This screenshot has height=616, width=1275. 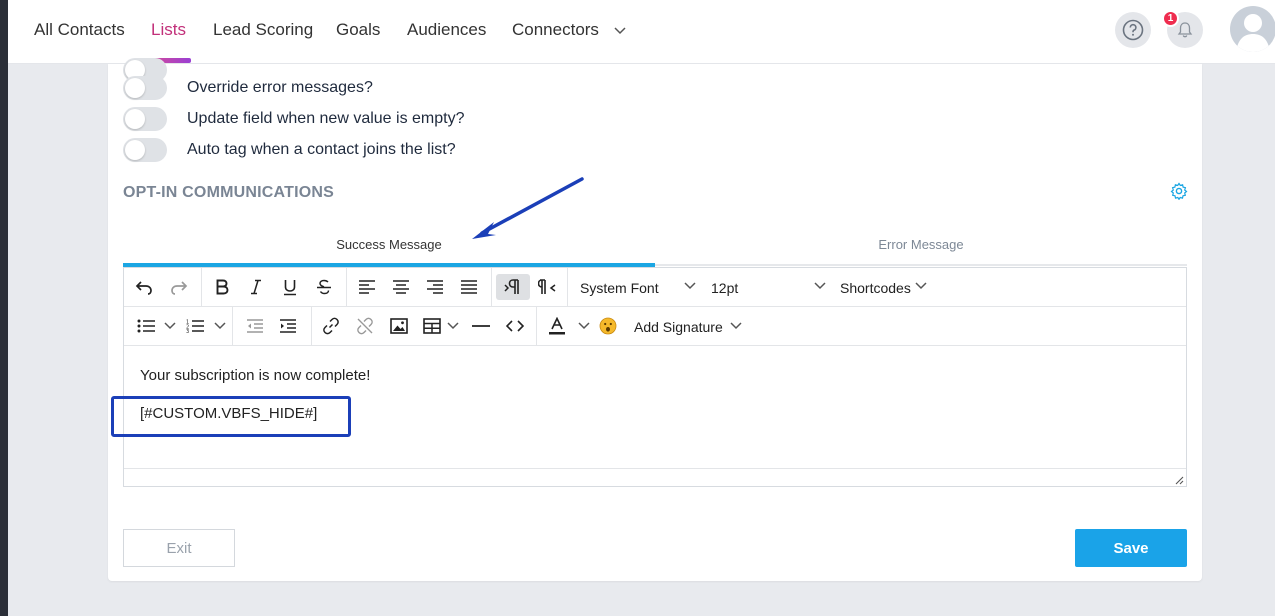 I want to click on text-color-button, so click(x=557, y=326).